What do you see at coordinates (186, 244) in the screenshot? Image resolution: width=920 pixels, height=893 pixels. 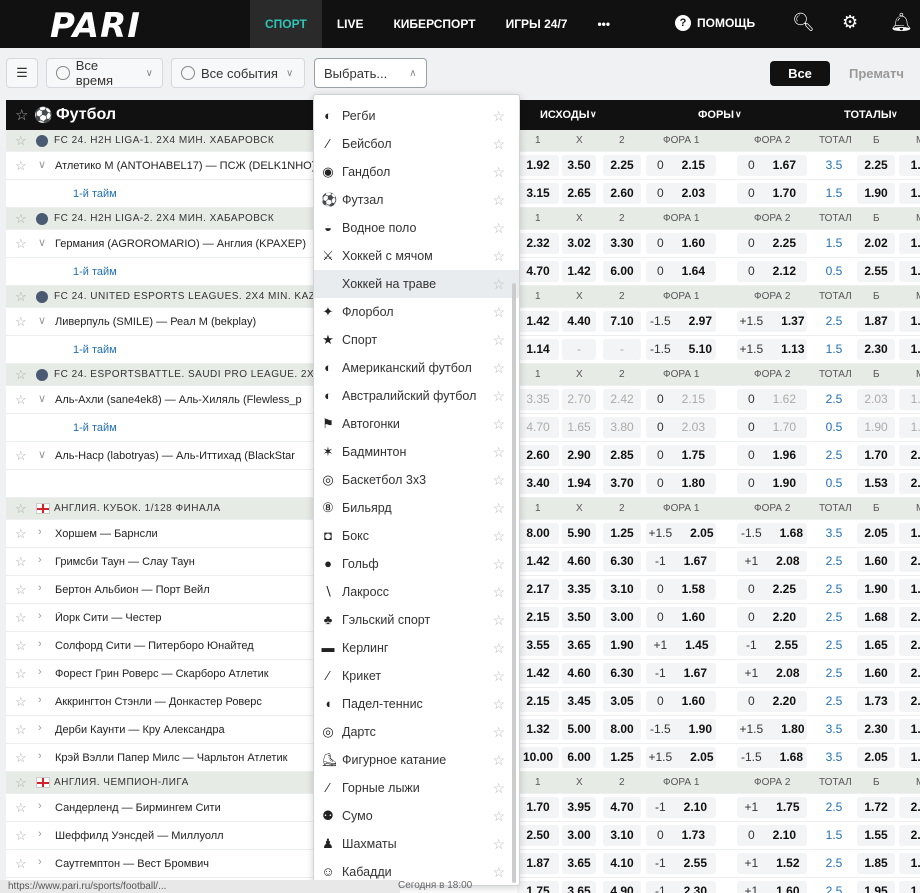 I see `match-name: Германия (AGROROMARIO) — Англия (KPAXEP)` at bounding box center [186, 244].